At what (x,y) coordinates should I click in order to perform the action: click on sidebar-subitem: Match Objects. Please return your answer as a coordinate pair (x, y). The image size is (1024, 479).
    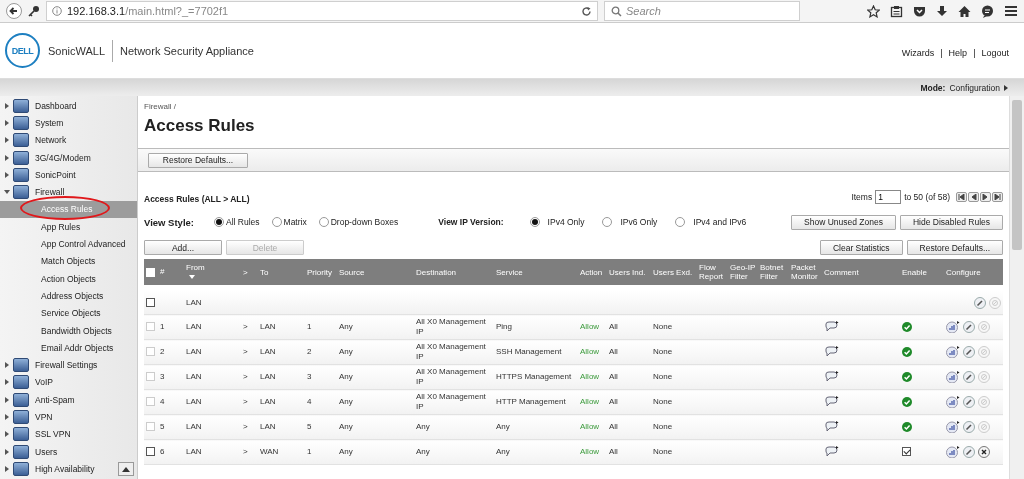
    Looking at the image, I should click on (68, 261).